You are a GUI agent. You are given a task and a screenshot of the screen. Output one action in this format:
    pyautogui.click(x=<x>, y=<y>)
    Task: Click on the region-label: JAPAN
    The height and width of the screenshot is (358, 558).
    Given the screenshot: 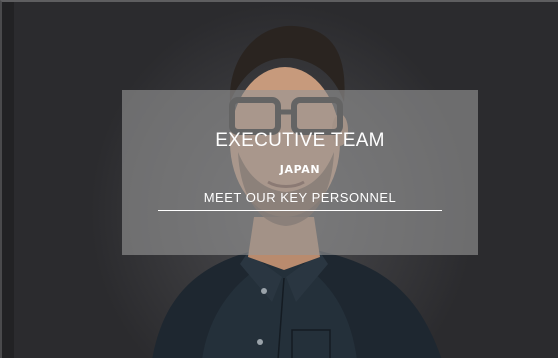 What is the action you would take?
    pyautogui.click(x=300, y=169)
    